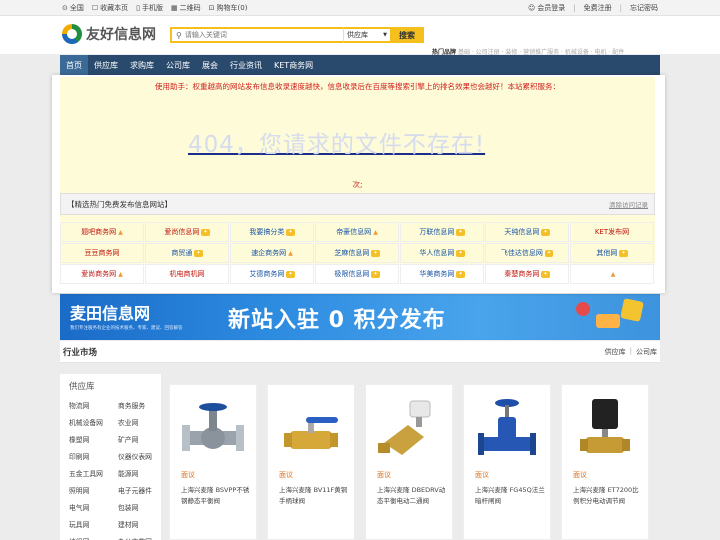 The height and width of the screenshot is (540, 720). What do you see at coordinates (357, 274) in the screenshot?
I see `site-link: 极限信息网 ✦` at bounding box center [357, 274].